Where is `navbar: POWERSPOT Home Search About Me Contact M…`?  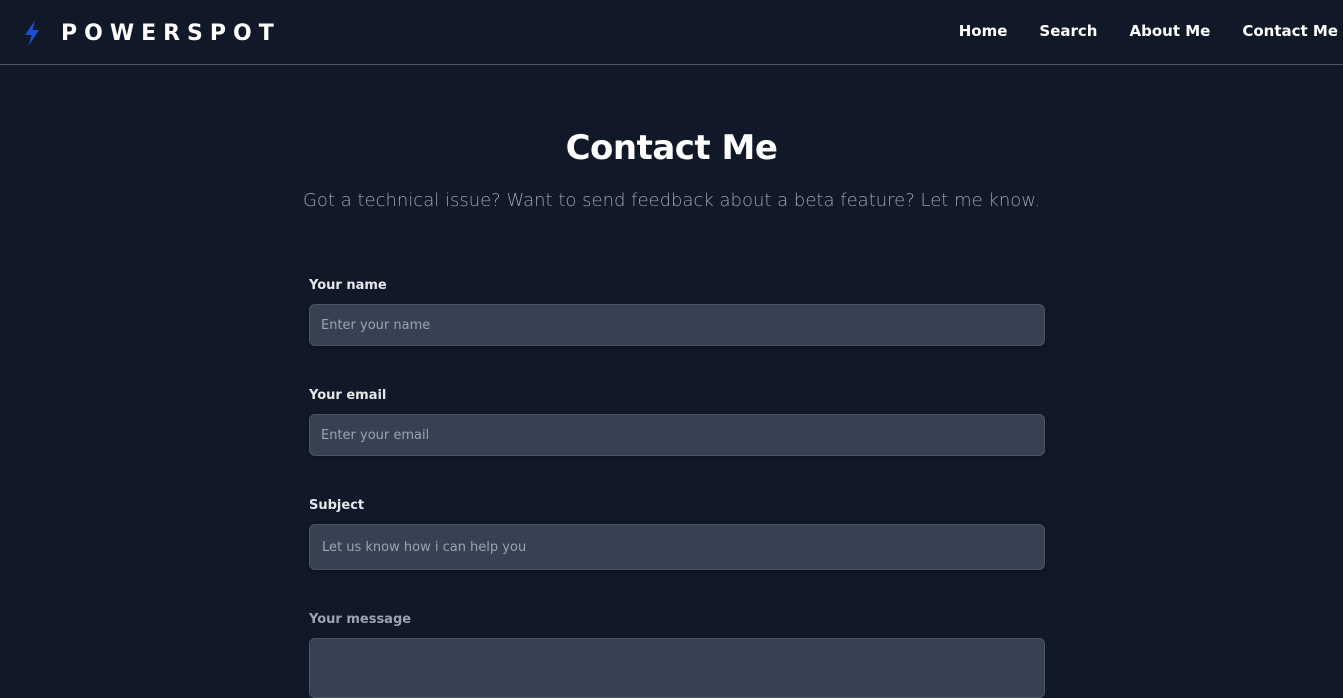
navbar: POWERSPOT Home Search About Me Contact M… is located at coordinates (671, 32).